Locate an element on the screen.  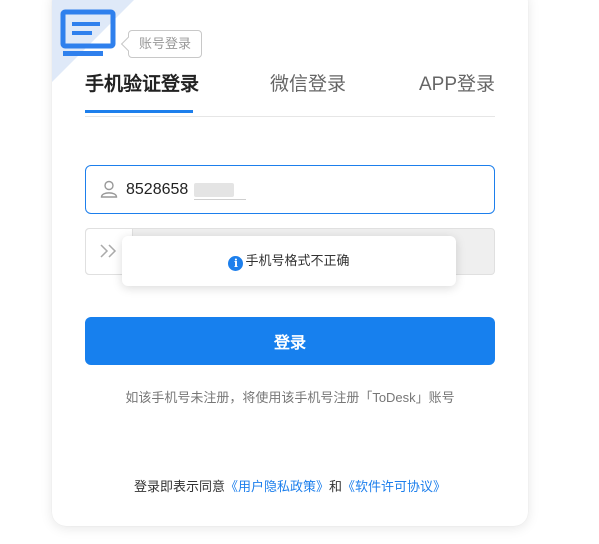
register-hint: 如该手机号未注册，将使用该手机号注册「ToDesk」账号 is located at coordinates (290, 397).